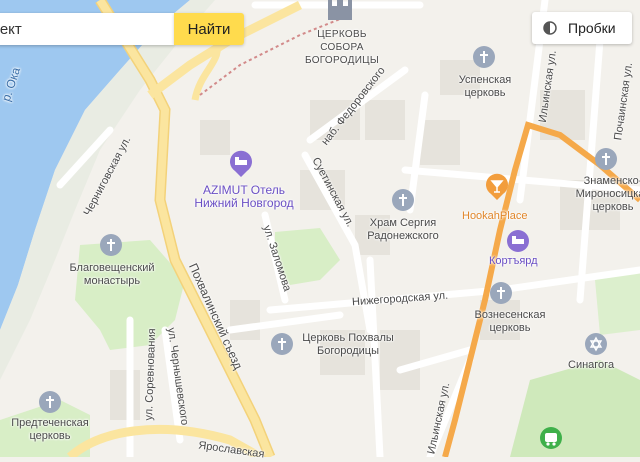 This screenshot has width=640, height=462. What do you see at coordinates (592, 28) in the screenshot?
I see `traffic-label: Пробки` at bounding box center [592, 28].